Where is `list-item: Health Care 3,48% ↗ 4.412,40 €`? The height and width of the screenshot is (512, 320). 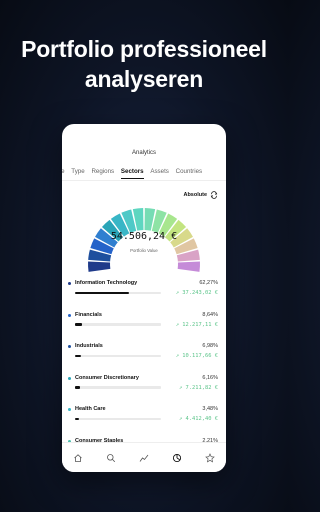 list-item: Health Care 3,48% ↗ 4.412,40 € is located at coordinates (144, 420).